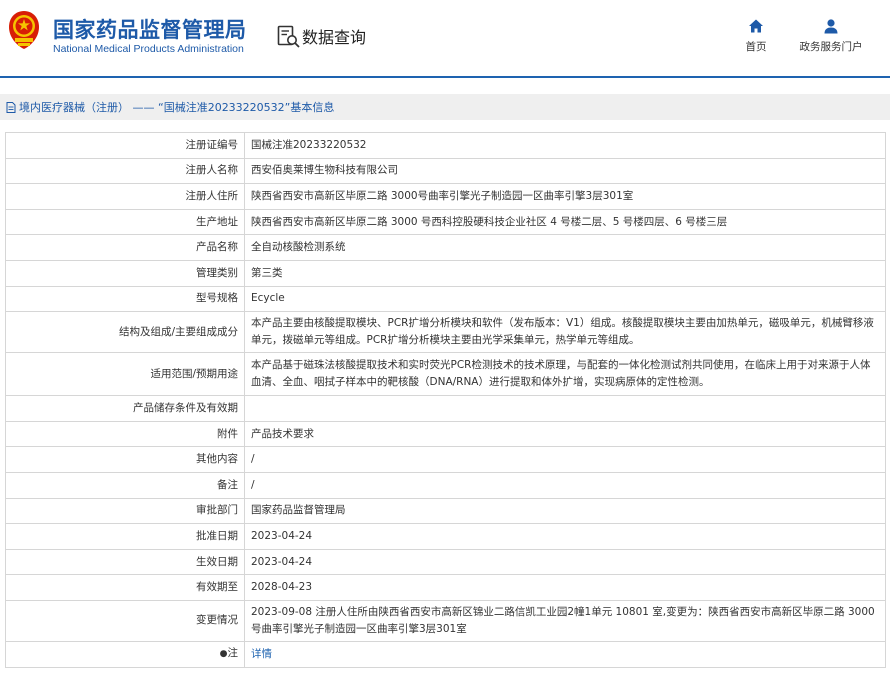 The image size is (890, 674). I want to click on nav-service-portal: 政务服务门户, so click(831, 36).